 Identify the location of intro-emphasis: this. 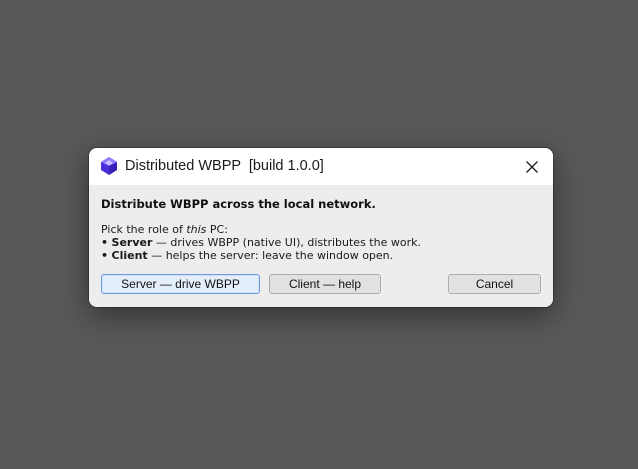
(196, 229).